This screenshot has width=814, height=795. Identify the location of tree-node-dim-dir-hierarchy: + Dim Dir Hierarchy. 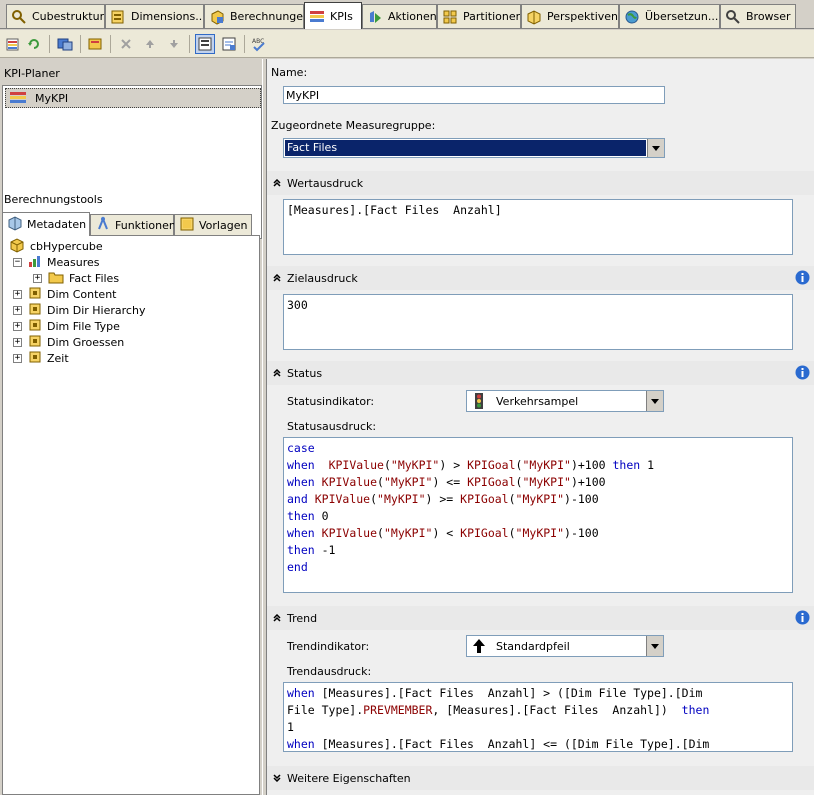
(79, 310).